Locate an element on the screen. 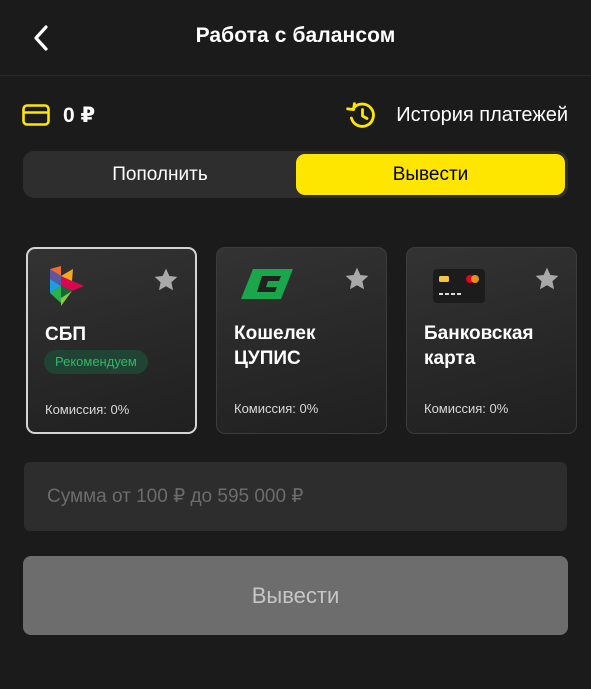  method-card-sbp: СБП Рекомендуем Комиссия: 0% is located at coordinates (111, 340).